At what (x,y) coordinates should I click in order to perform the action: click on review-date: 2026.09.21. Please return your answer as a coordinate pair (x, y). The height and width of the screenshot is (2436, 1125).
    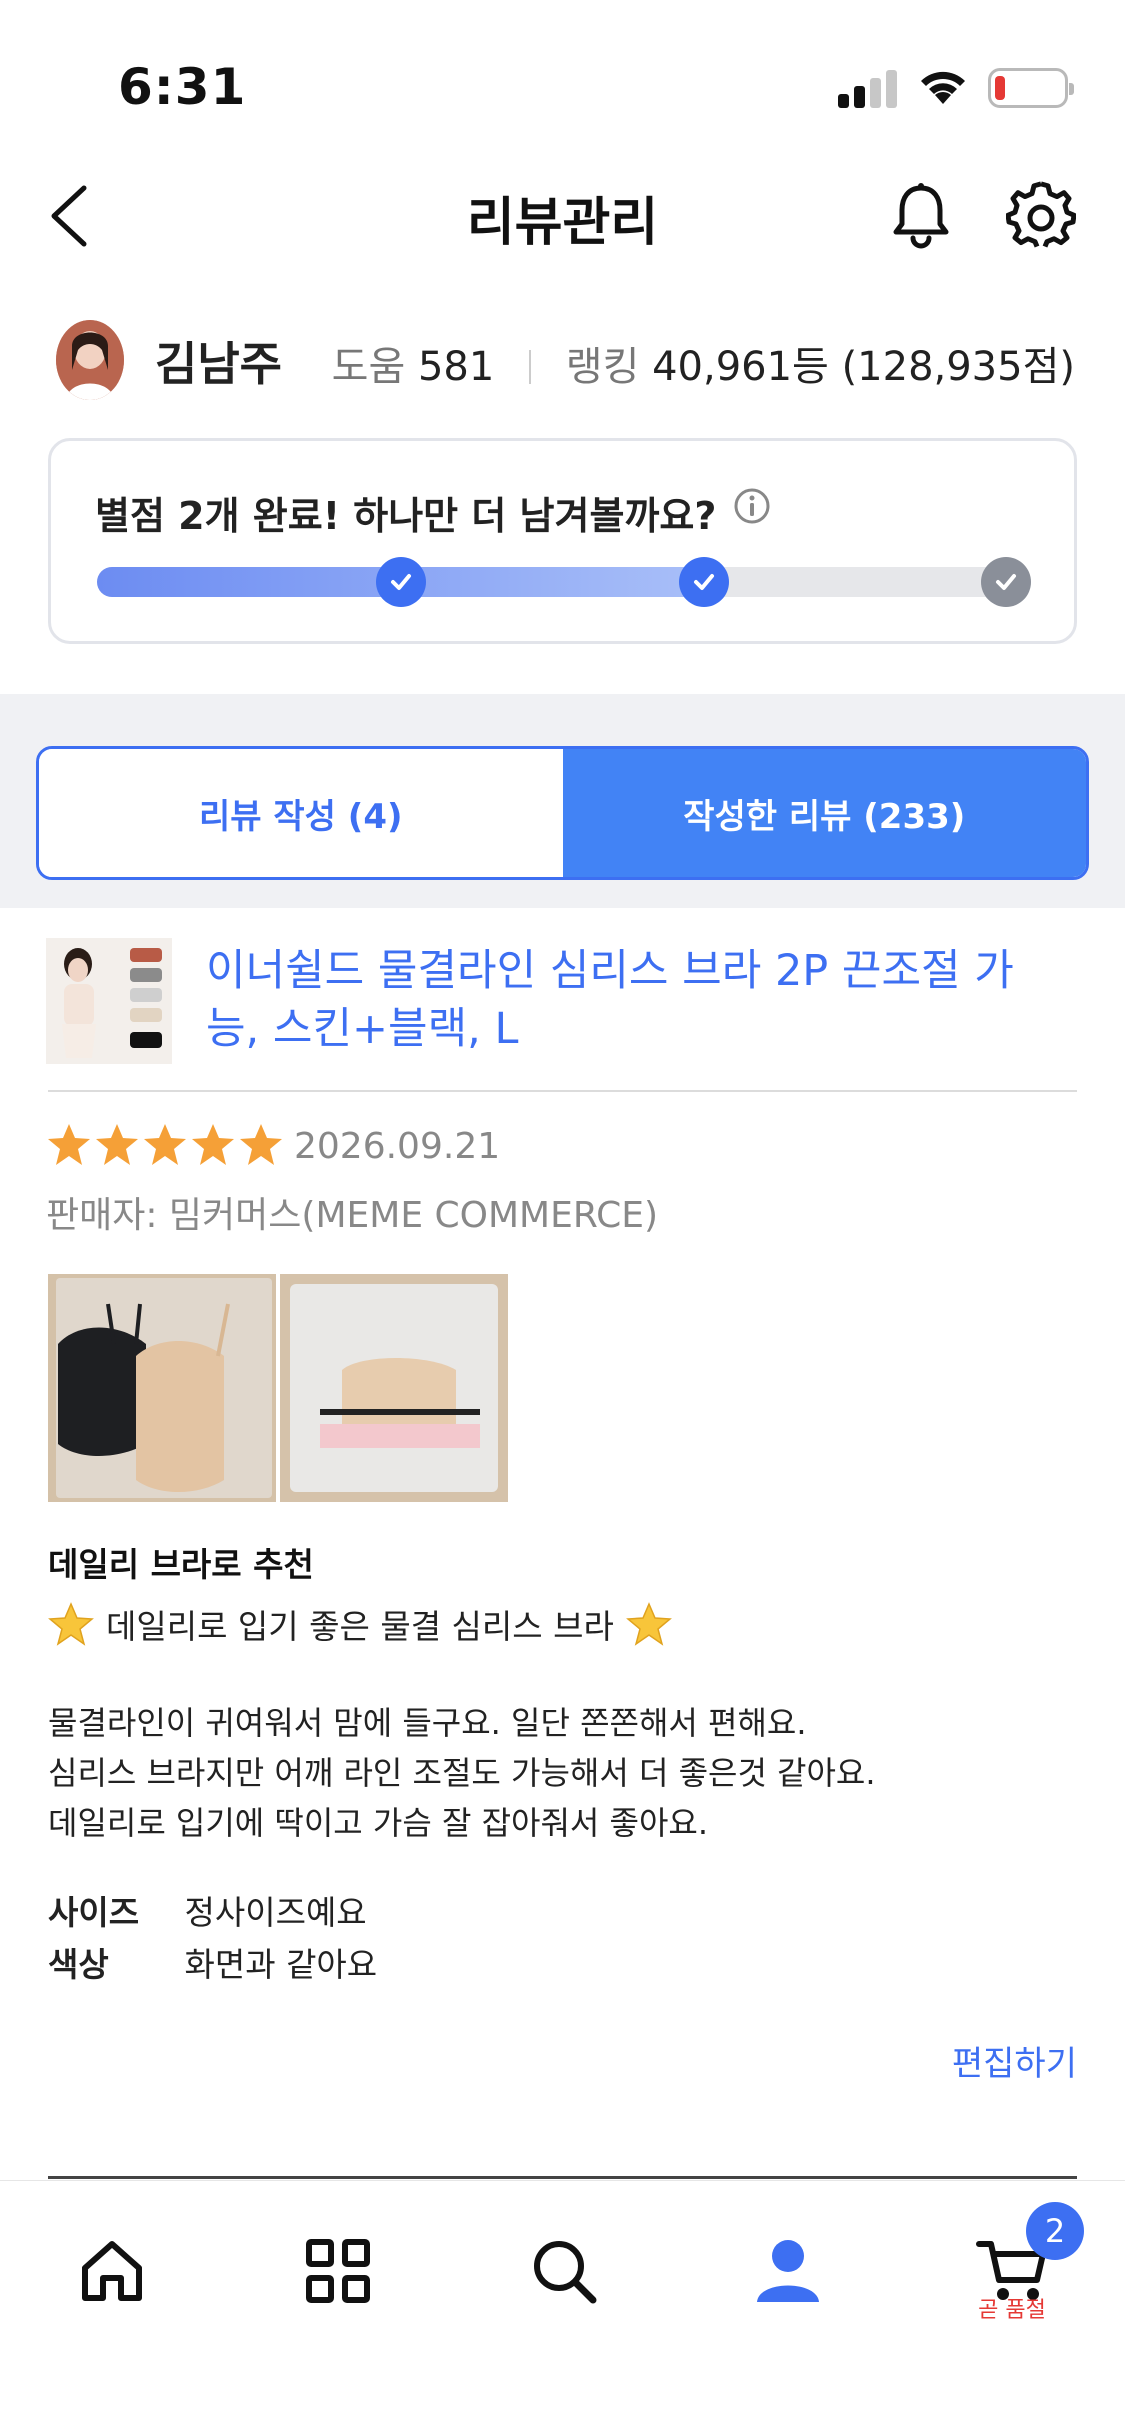
    Looking at the image, I should click on (397, 1146).